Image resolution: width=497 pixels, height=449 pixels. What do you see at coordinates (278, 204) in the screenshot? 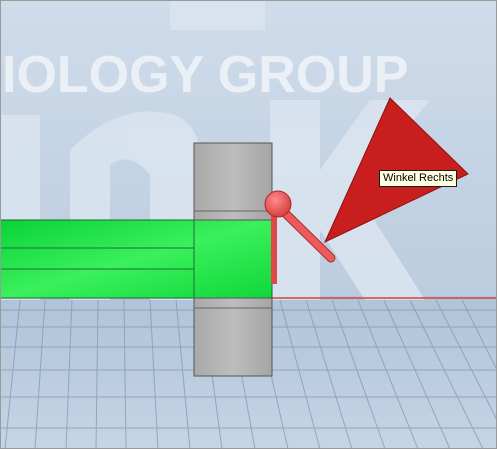
I see `sensor-ball-icon` at bounding box center [278, 204].